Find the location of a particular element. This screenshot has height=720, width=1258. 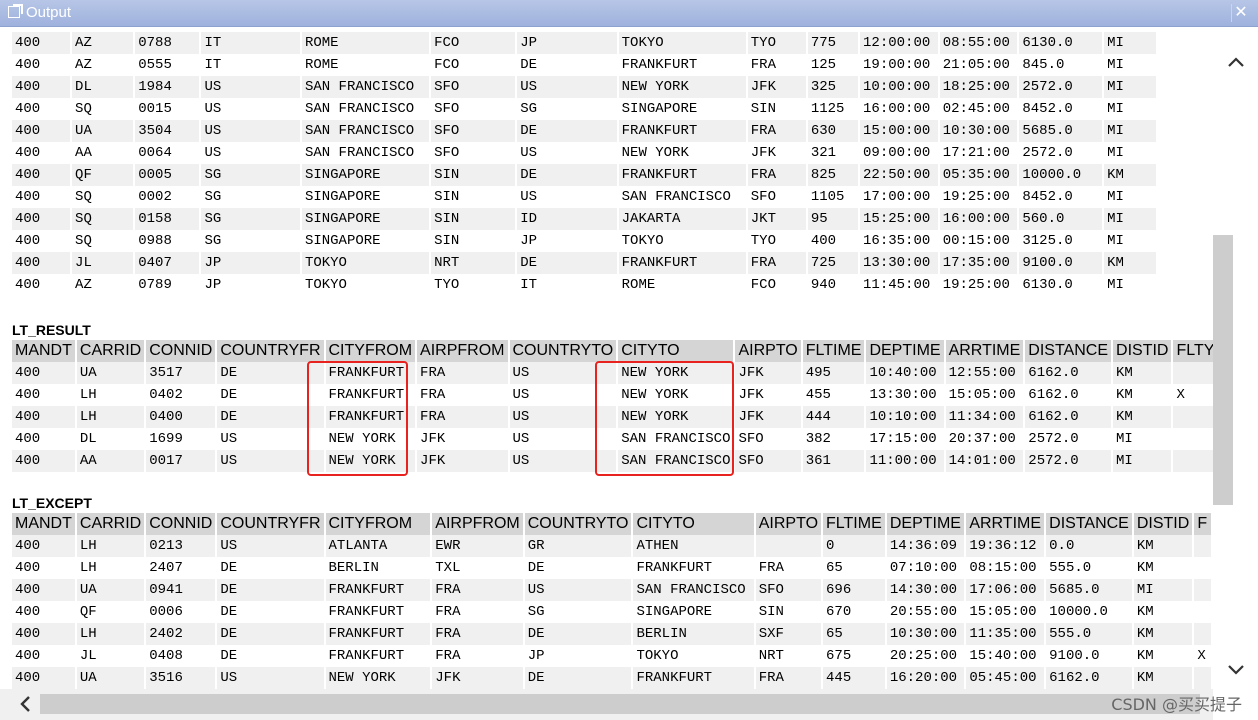

table-cell: 0941 is located at coordinates (181, 590).